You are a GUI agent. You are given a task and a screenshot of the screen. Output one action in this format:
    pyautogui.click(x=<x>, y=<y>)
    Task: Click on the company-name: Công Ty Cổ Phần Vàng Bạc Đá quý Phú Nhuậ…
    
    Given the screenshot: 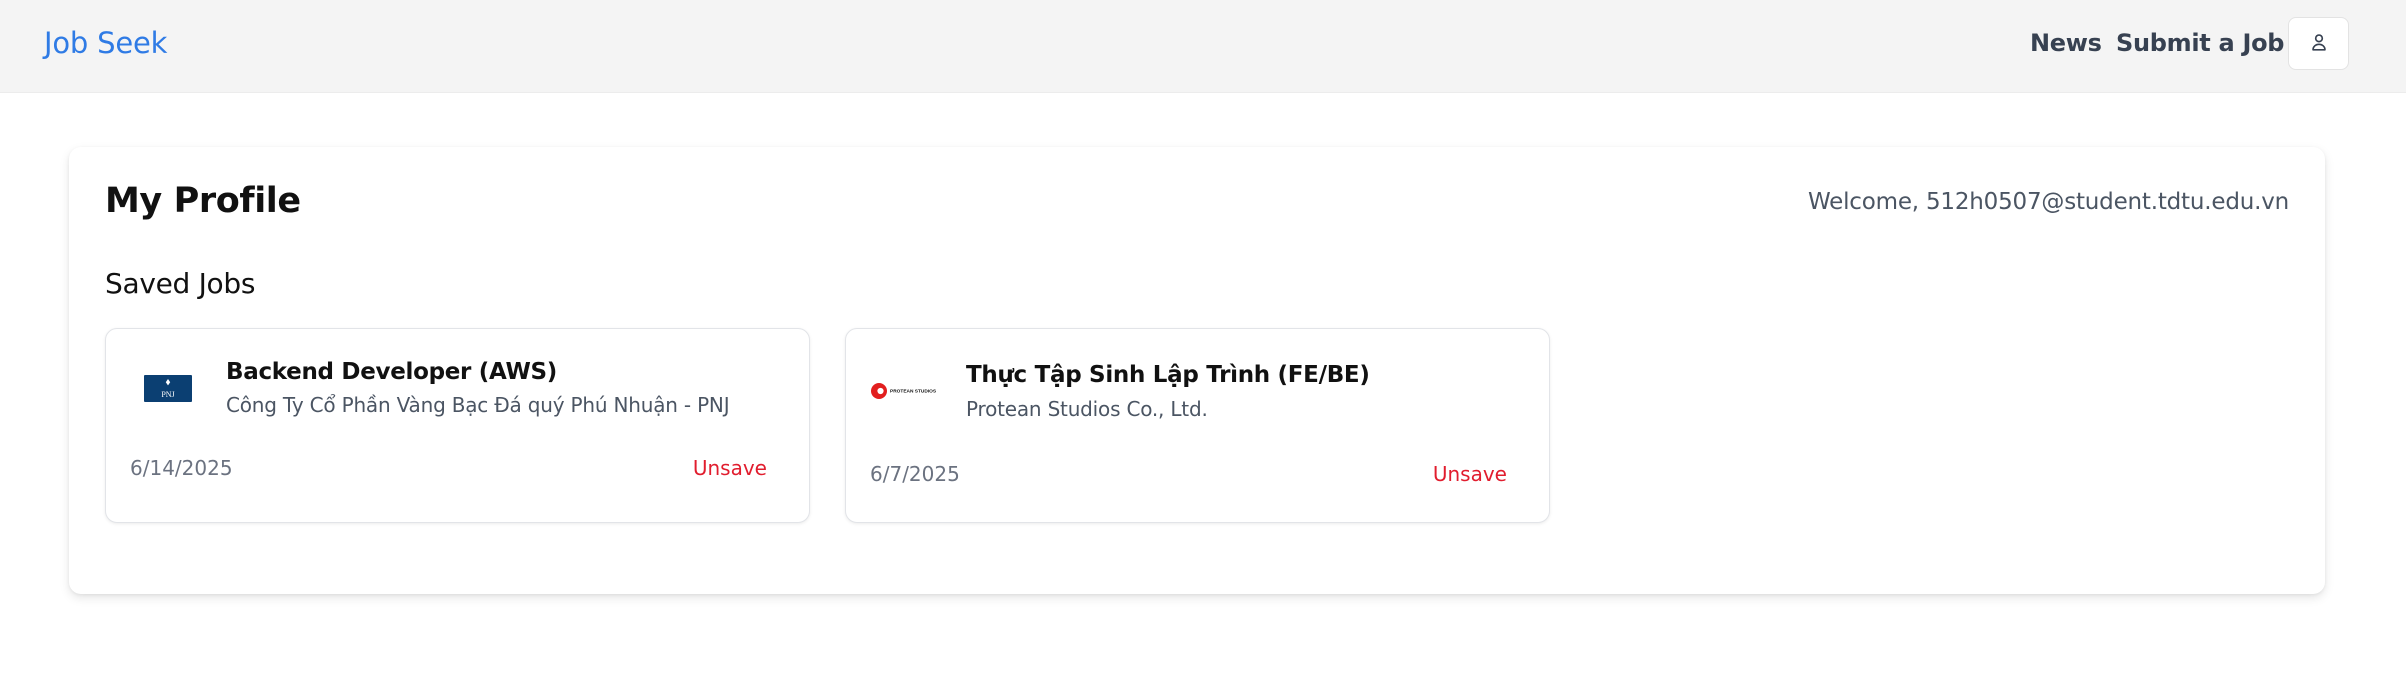 What is the action you would take?
    pyautogui.click(x=478, y=405)
    